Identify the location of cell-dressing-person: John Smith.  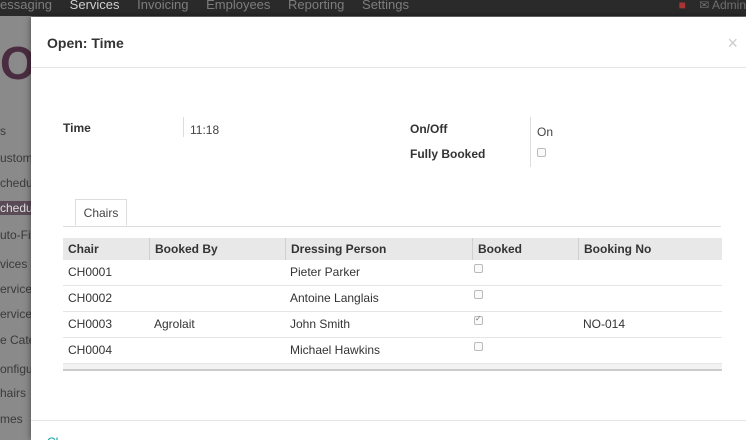
(320, 324).